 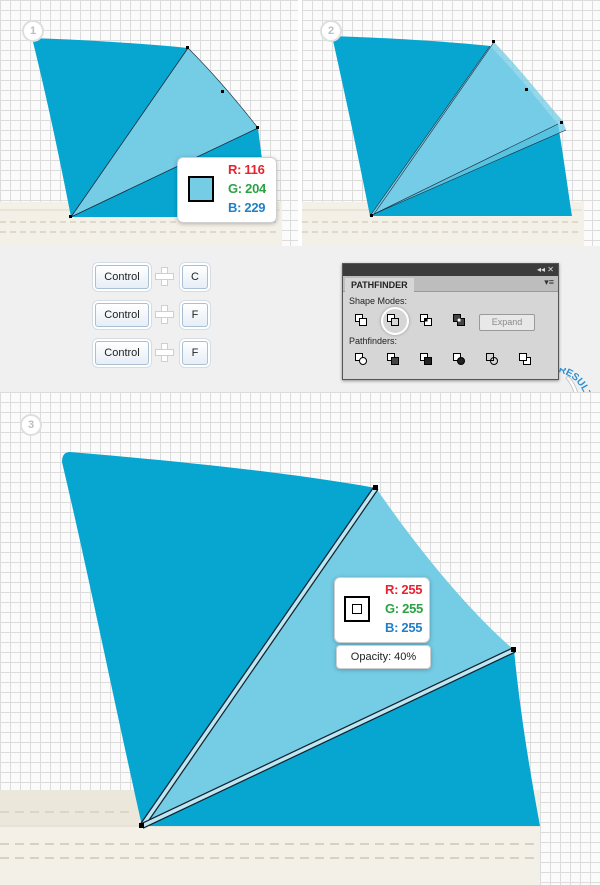 What do you see at coordinates (379, 285) in the screenshot?
I see `tab-pathfinder: PATHFINDER` at bounding box center [379, 285].